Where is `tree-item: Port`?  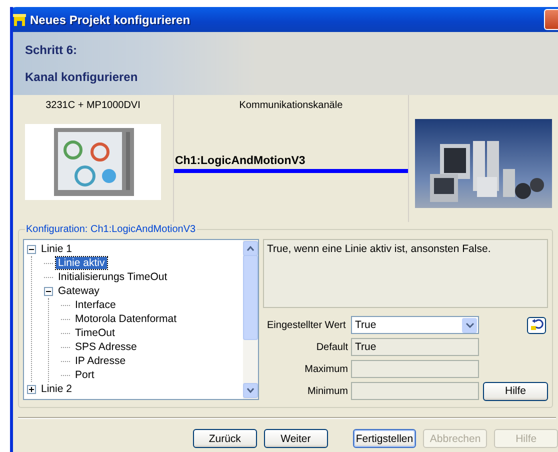
tree-item: Port is located at coordinates (84, 375).